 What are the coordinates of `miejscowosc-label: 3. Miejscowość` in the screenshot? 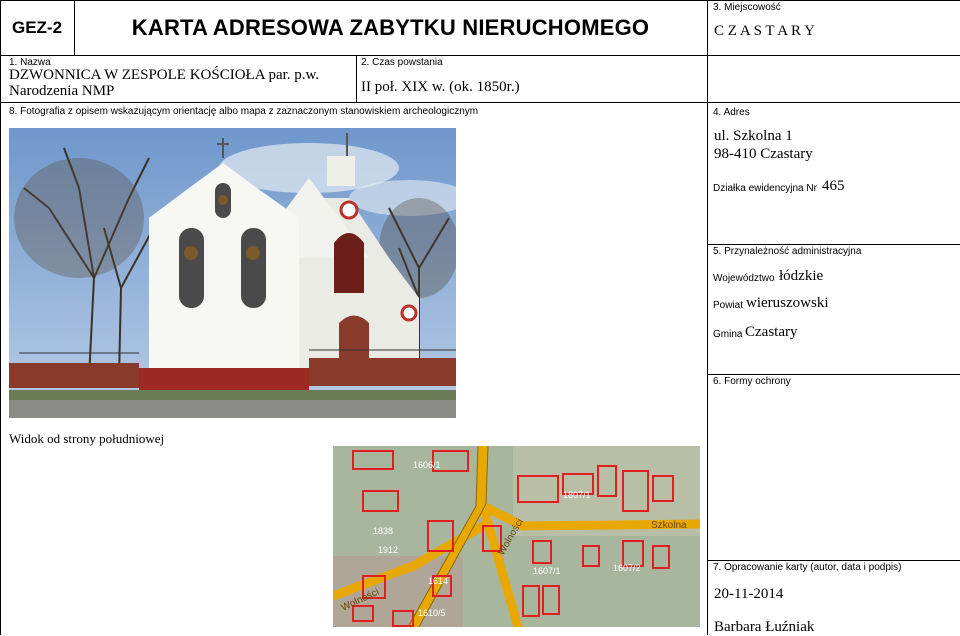 It's located at (747, 7).